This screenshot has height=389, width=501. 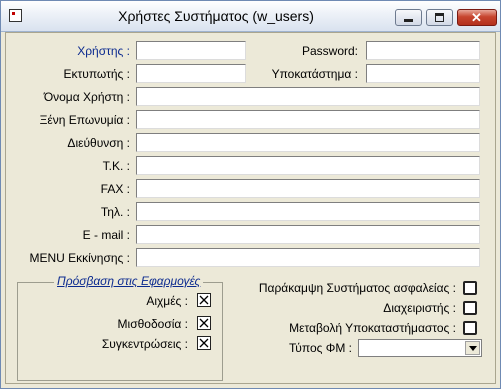 I want to click on access-item-label: Αιχμές :, so click(x=167, y=301).